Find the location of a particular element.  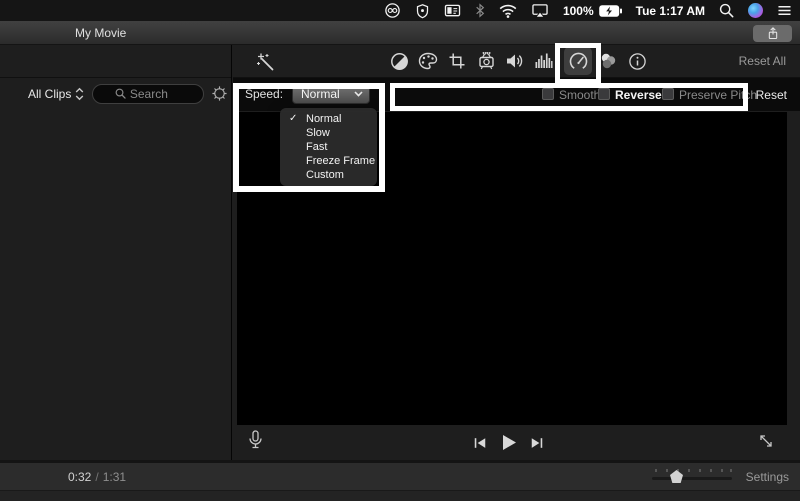

window-titlebar: My Movie is located at coordinates (400, 33).